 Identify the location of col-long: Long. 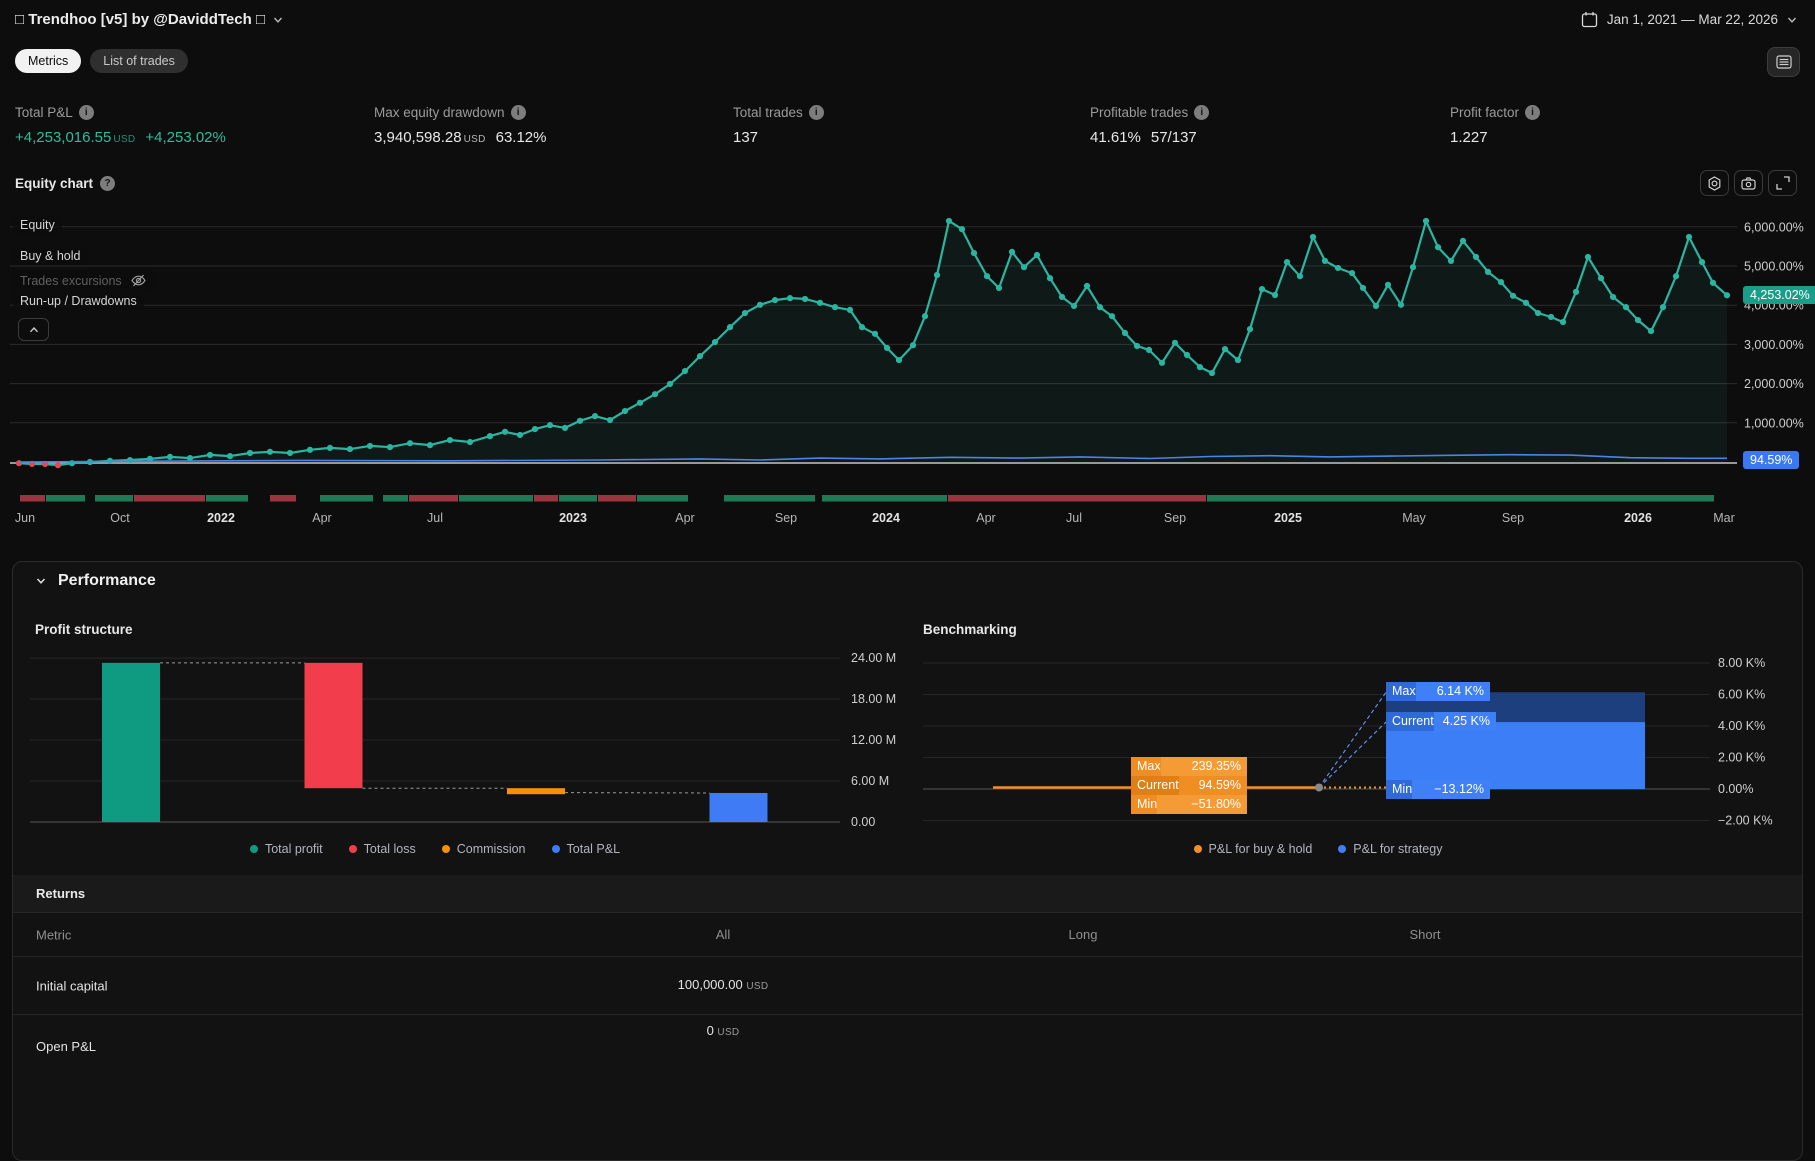
(1083, 934).